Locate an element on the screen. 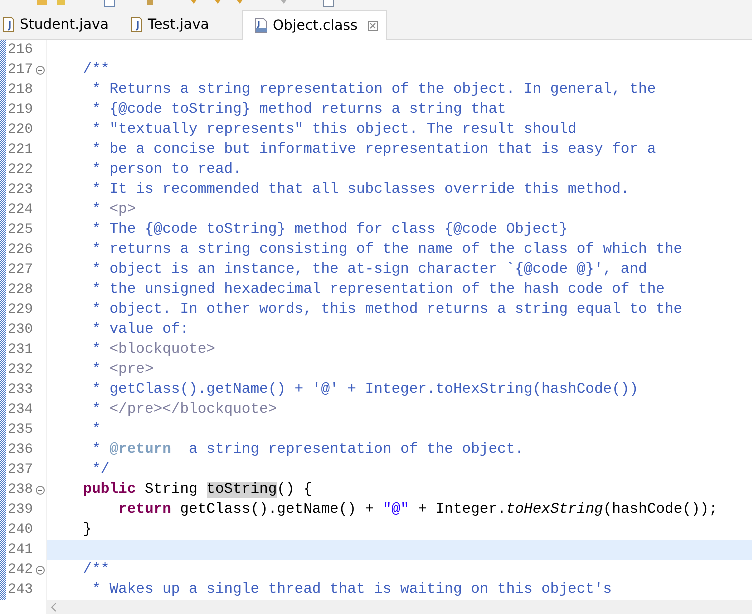 The height and width of the screenshot is (614, 752). comment-line: * @return a string representation of the object. is located at coordinates (308, 450).